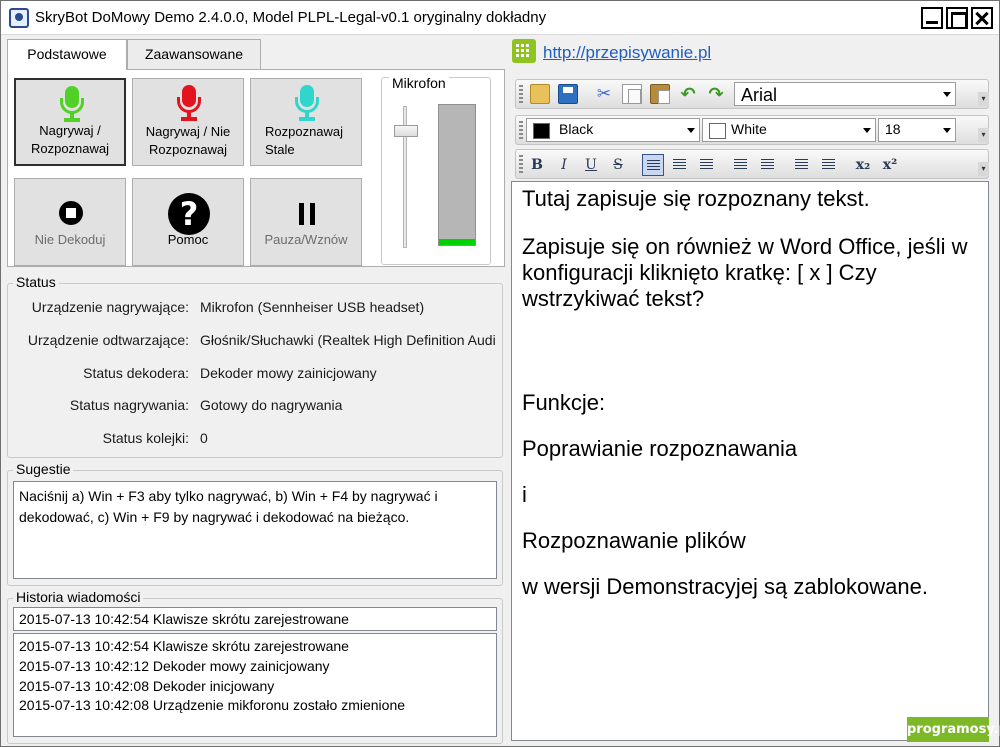  Describe the element at coordinates (932, 18) in the screenshot. I see `minimize-button` at that location.